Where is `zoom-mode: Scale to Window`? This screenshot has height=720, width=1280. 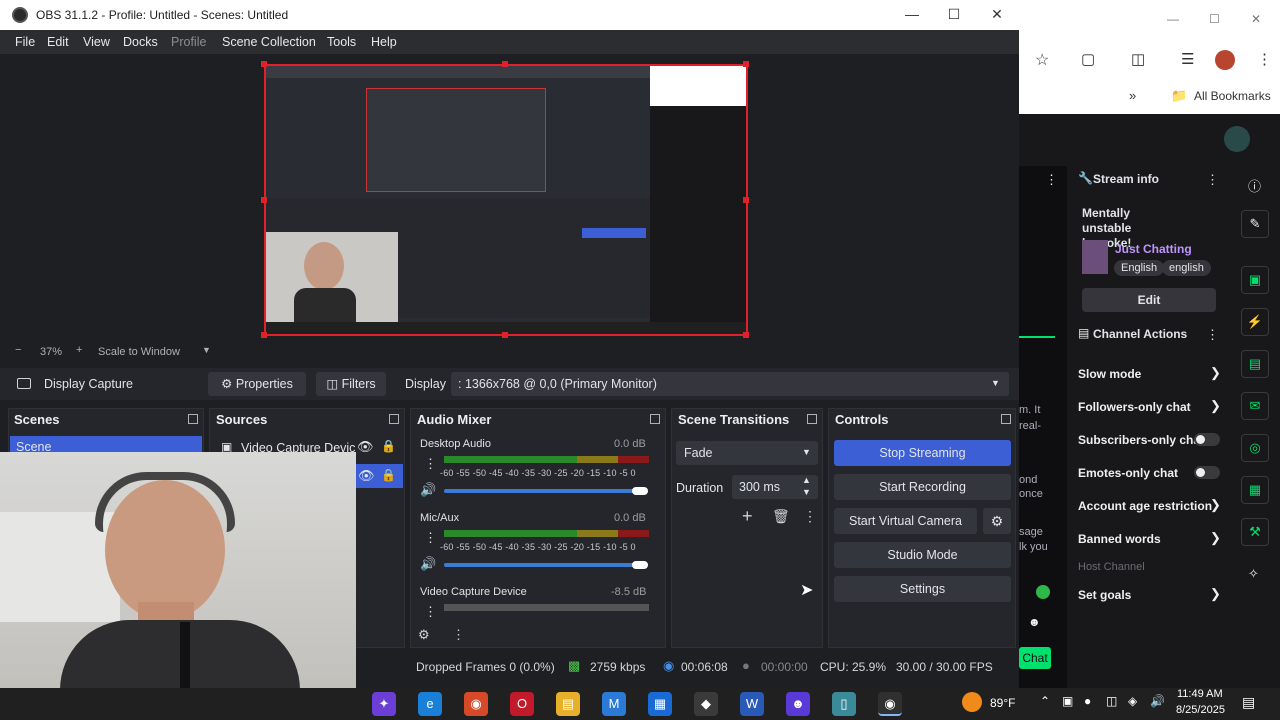
zoom-mode: Scale to Window is located at coordinates (139, 352).